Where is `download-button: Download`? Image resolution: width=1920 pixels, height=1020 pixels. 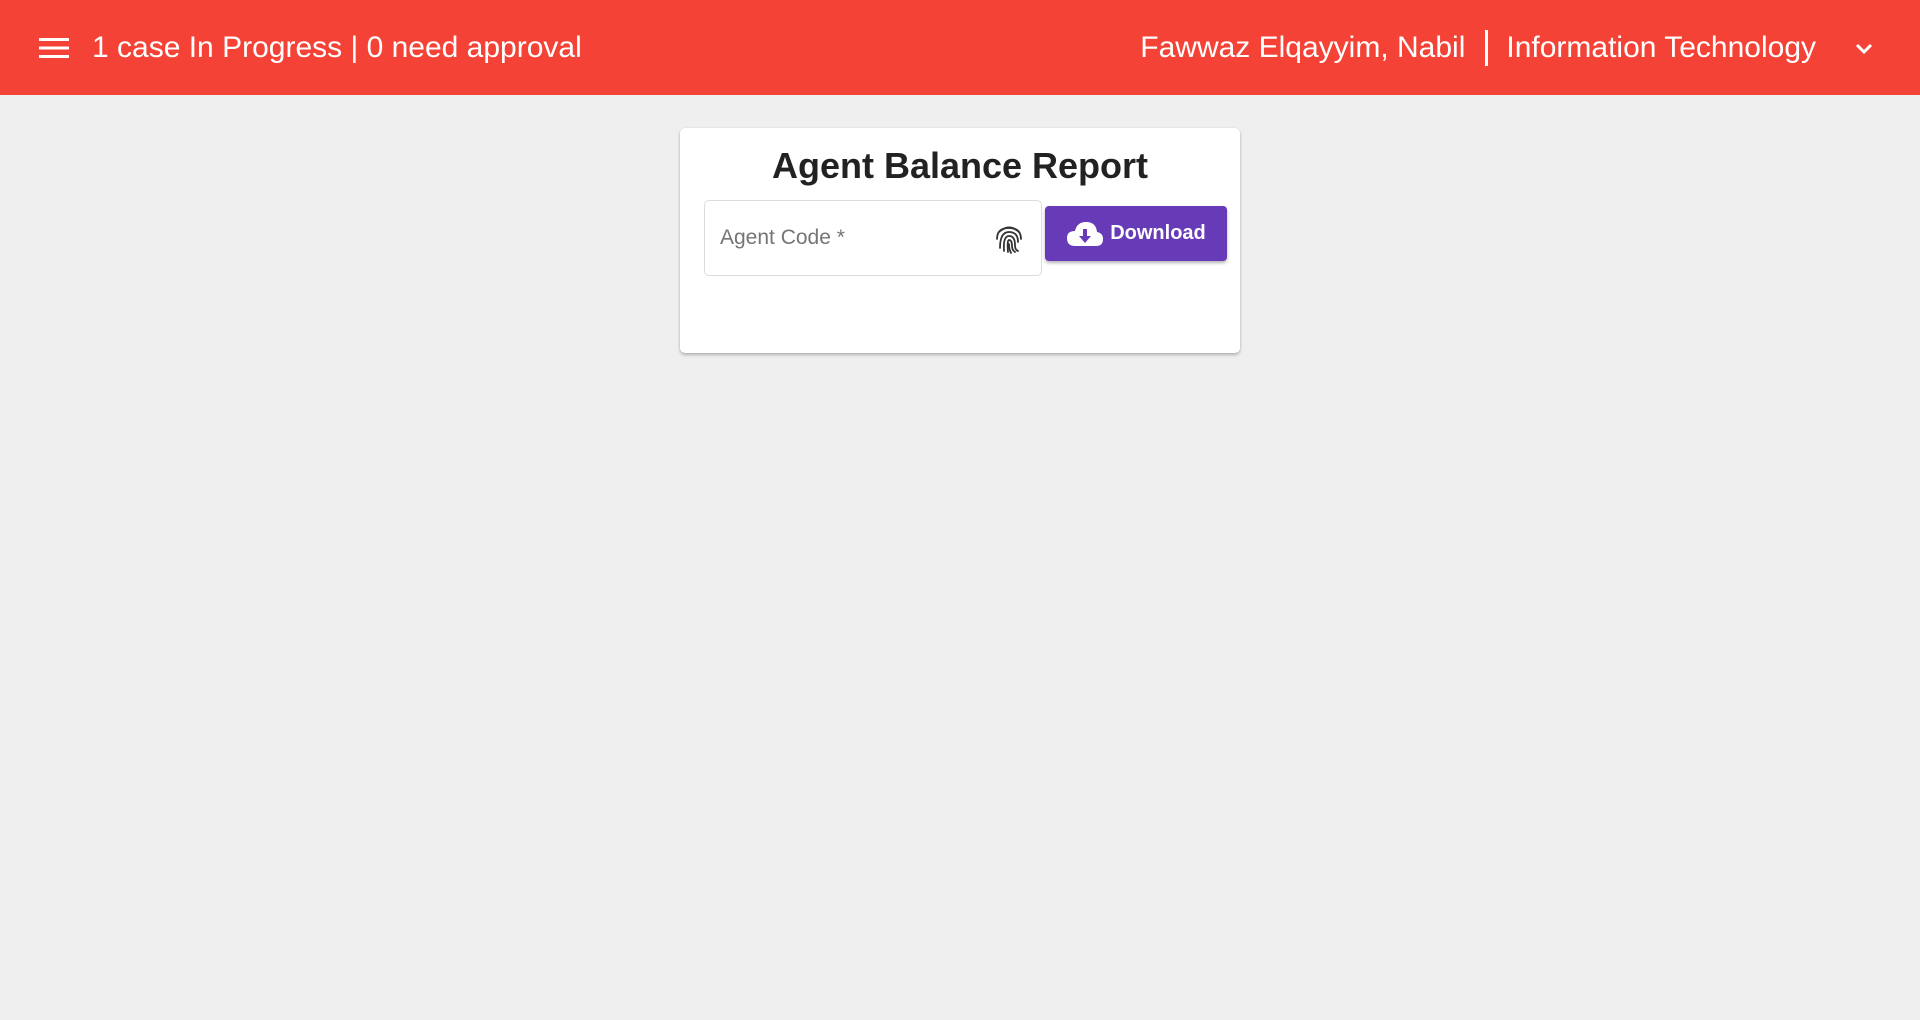
download-button: Download is located at coordinates (1136, 233).